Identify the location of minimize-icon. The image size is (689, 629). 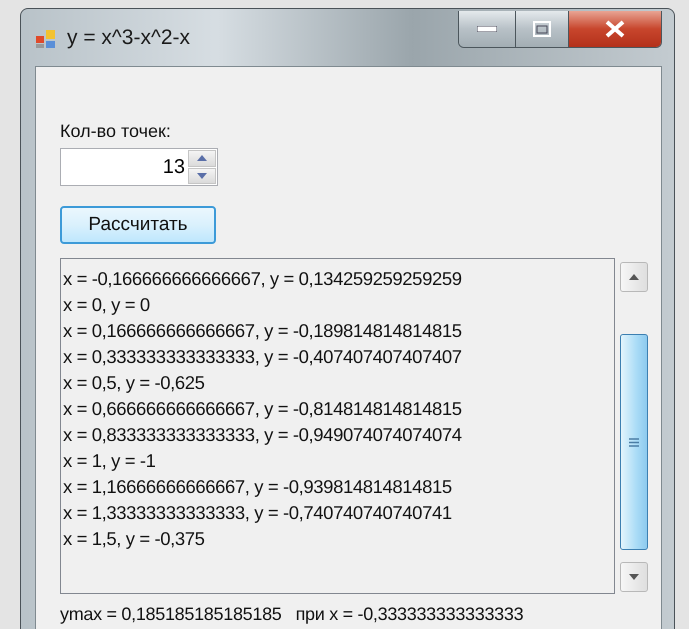
(487, 29).